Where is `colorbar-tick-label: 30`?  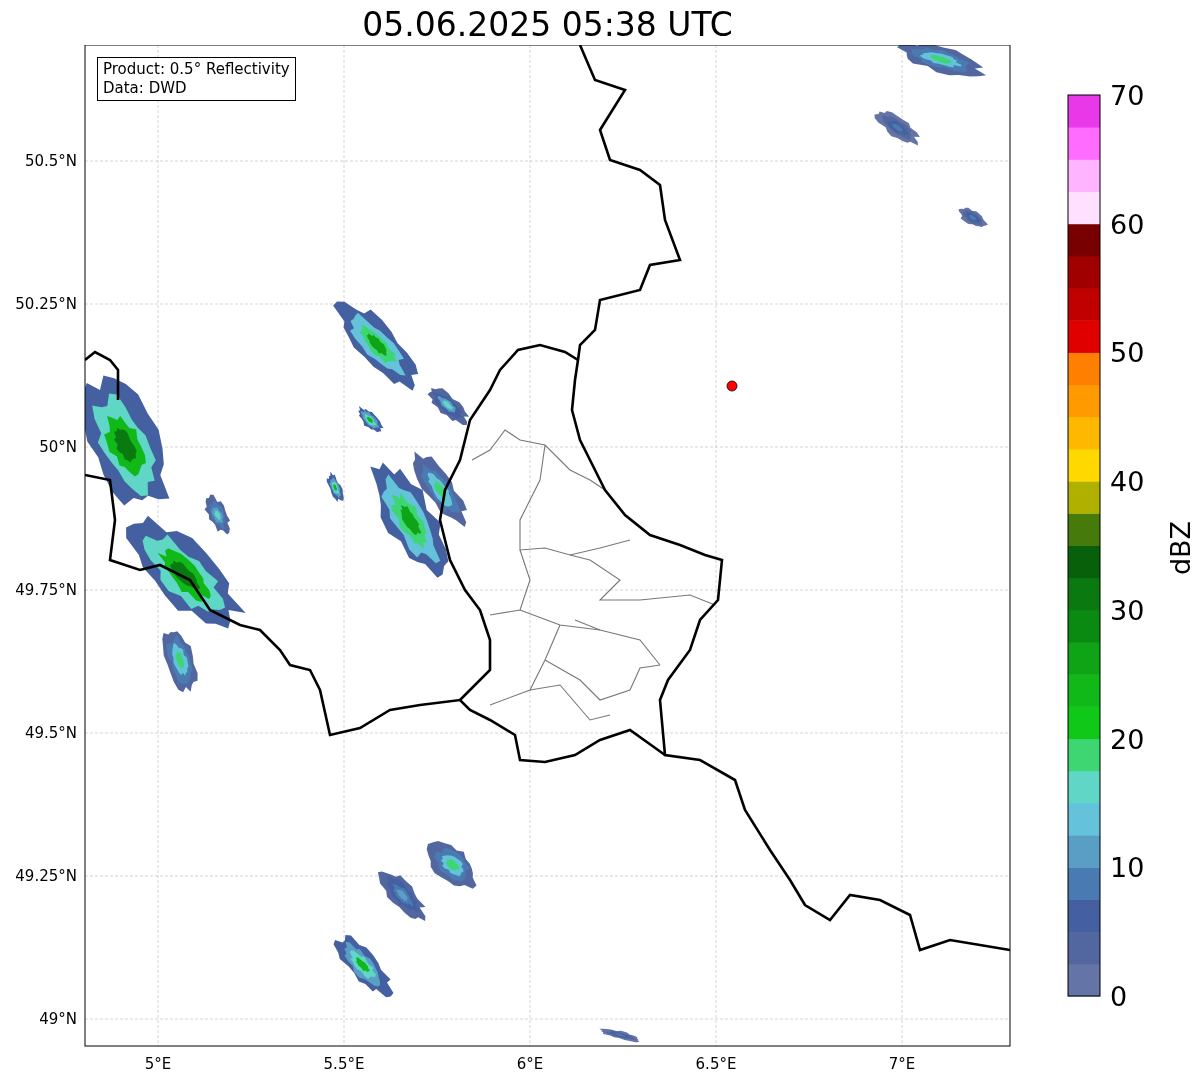 colorbar-tick-label: 30 is located at coordinates (1127, 610).